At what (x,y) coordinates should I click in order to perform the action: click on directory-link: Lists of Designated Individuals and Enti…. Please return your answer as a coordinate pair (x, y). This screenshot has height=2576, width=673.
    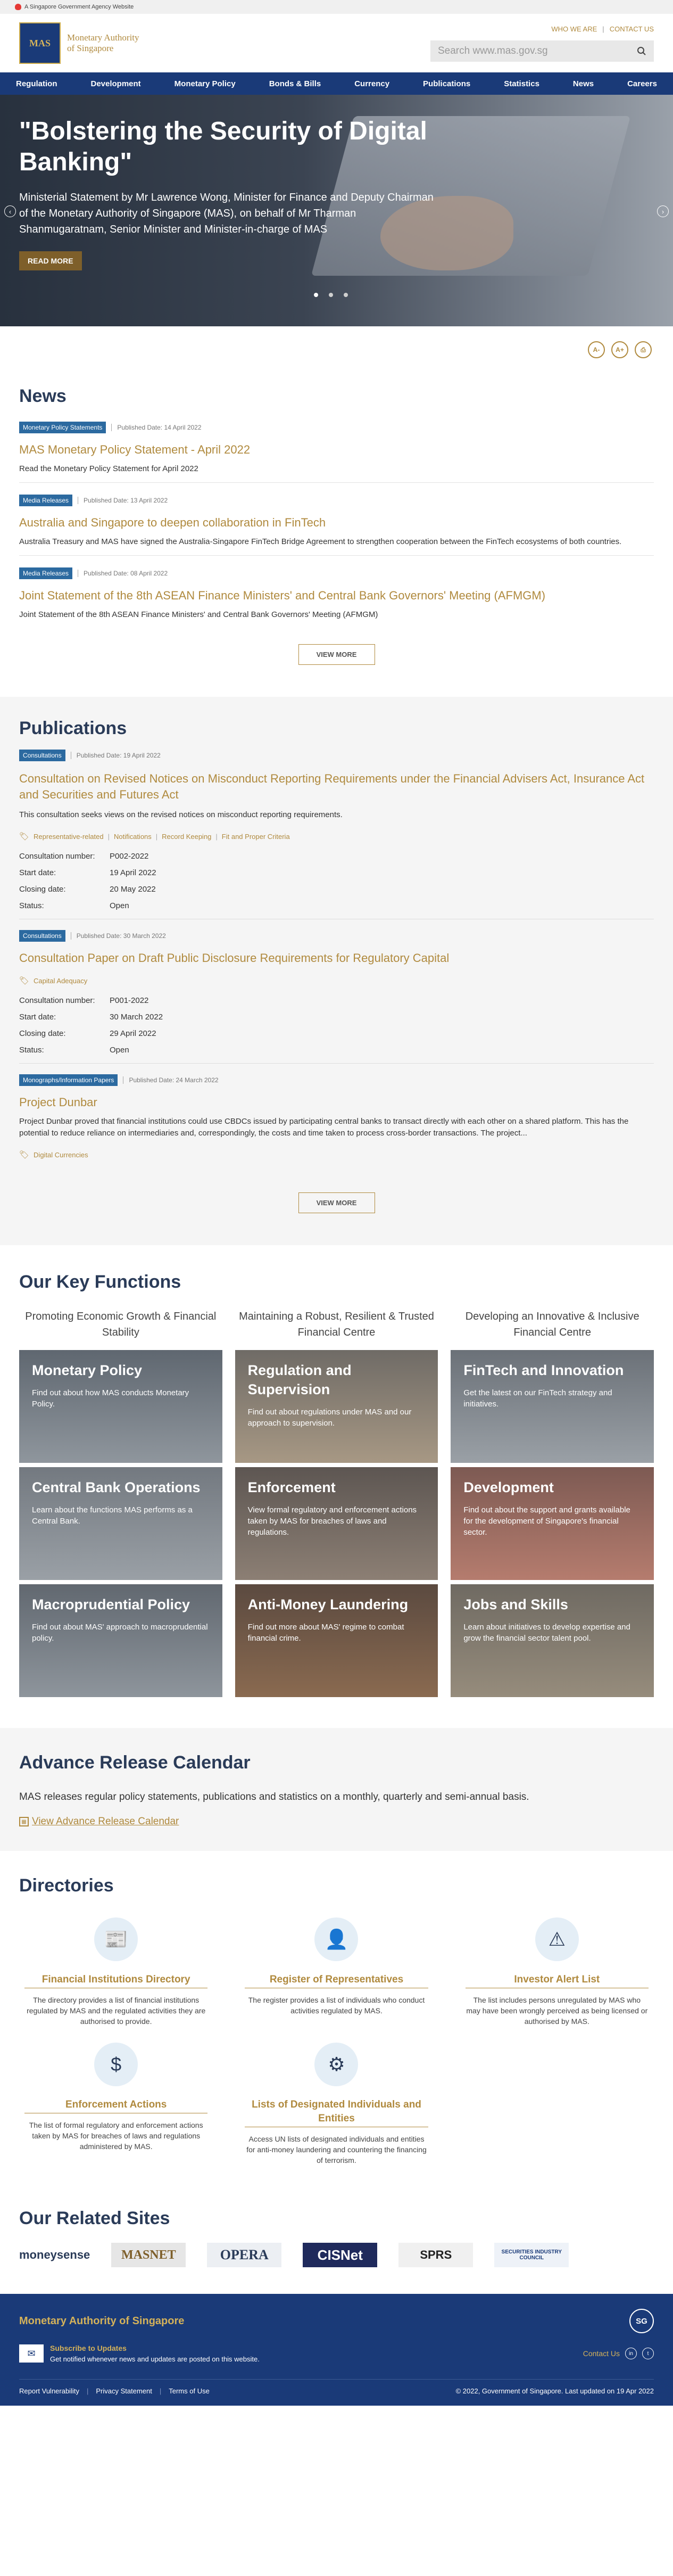
    Looking at the image, I should click on (336, 2112).